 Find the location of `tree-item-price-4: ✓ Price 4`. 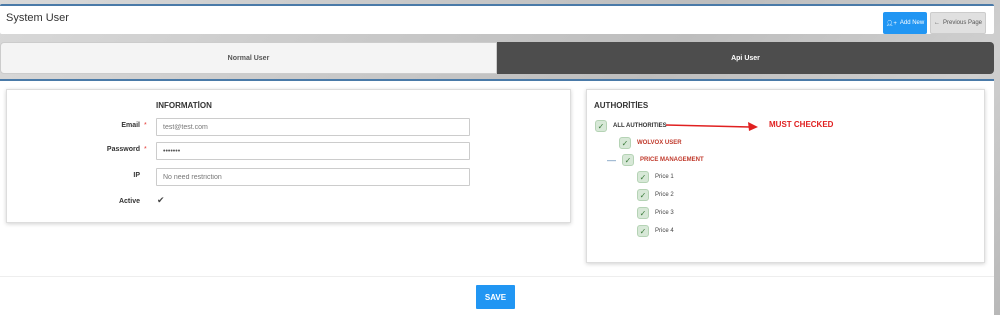

tree-item-price-4: ✓ Price 4 is located at coordinates (655, 231).